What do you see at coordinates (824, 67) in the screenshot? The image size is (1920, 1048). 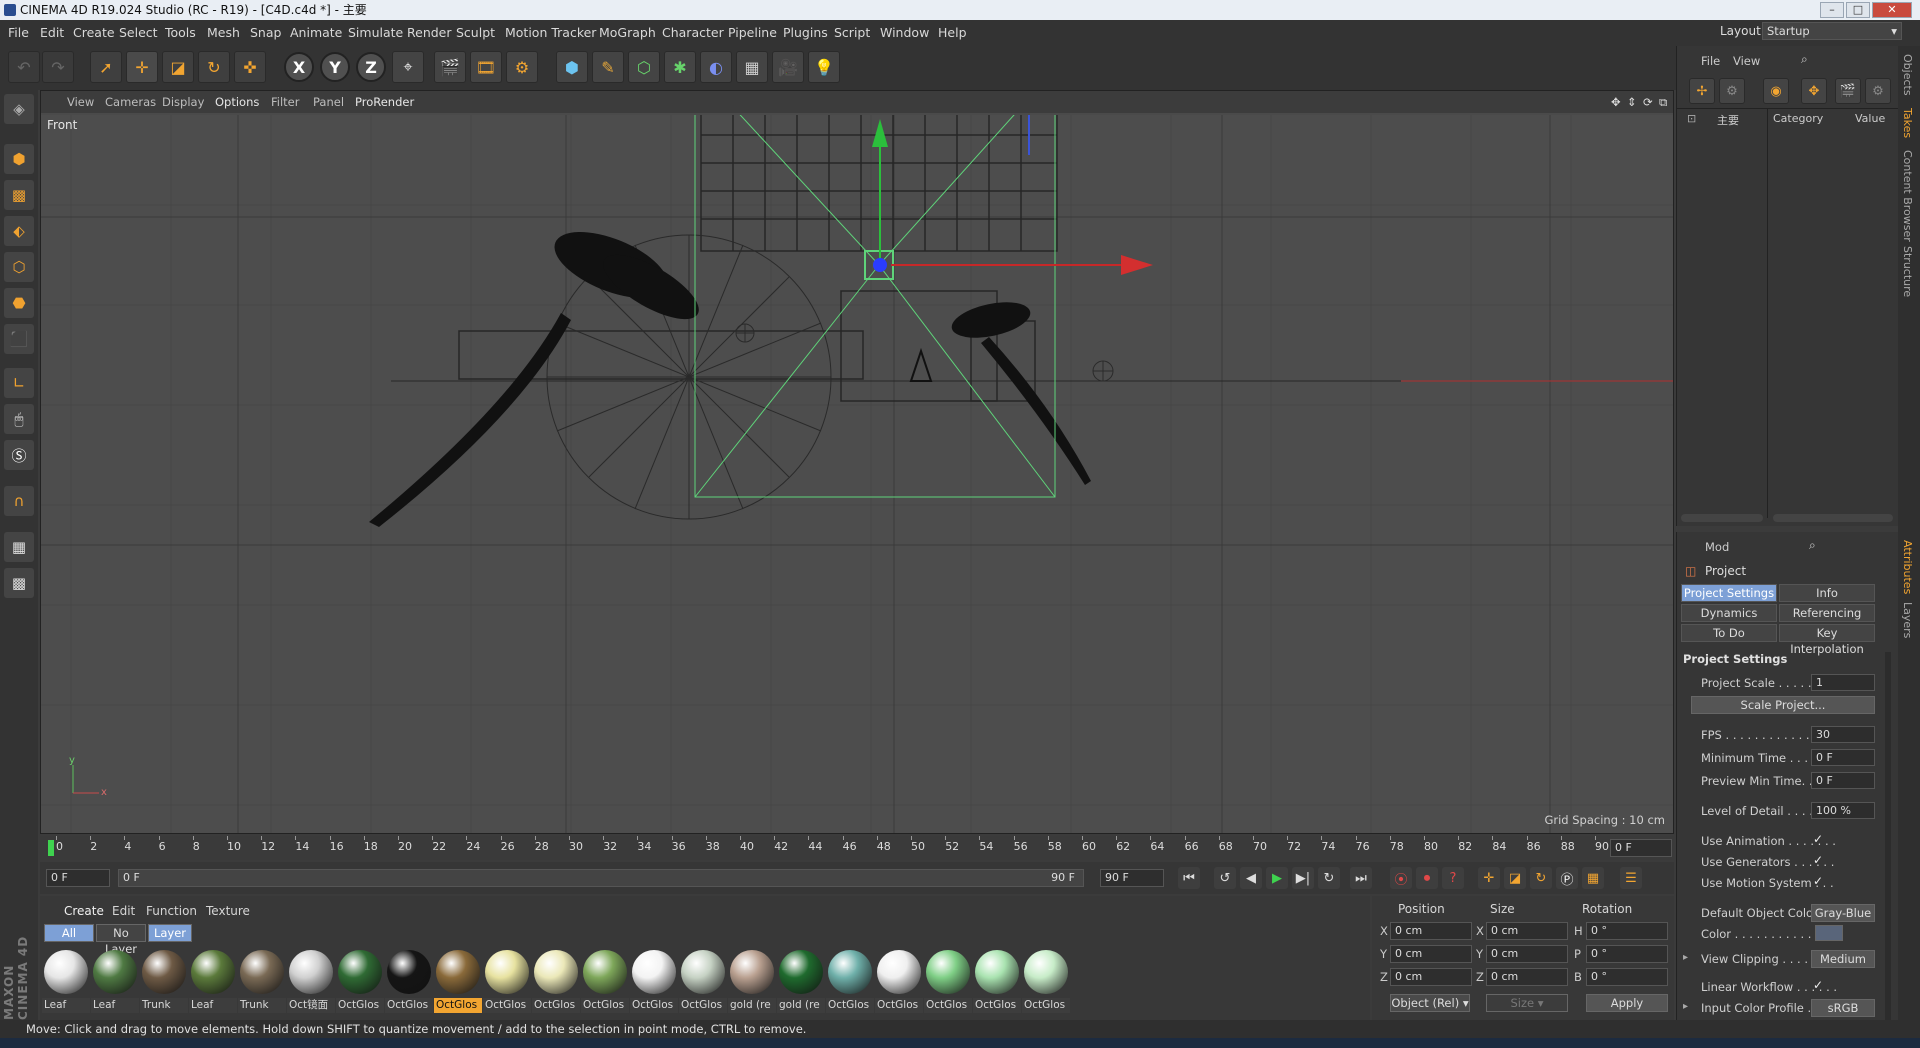 I see `light-icon: 💡` at bounding box center [824, 67].